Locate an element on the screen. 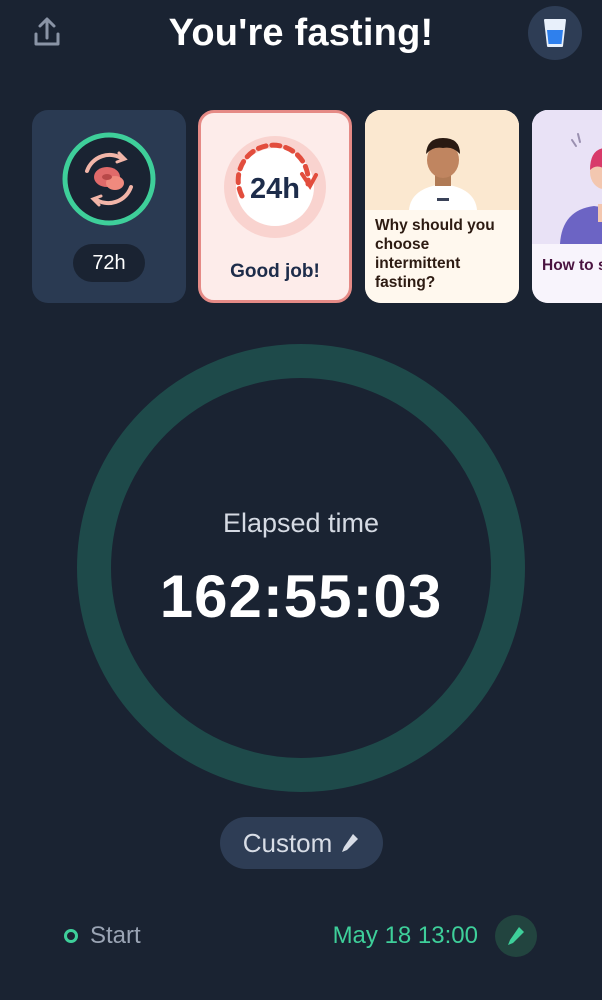 The height and width of the screenshot is (1000, 602). woman-illustration is located at coordinates (567, 177).